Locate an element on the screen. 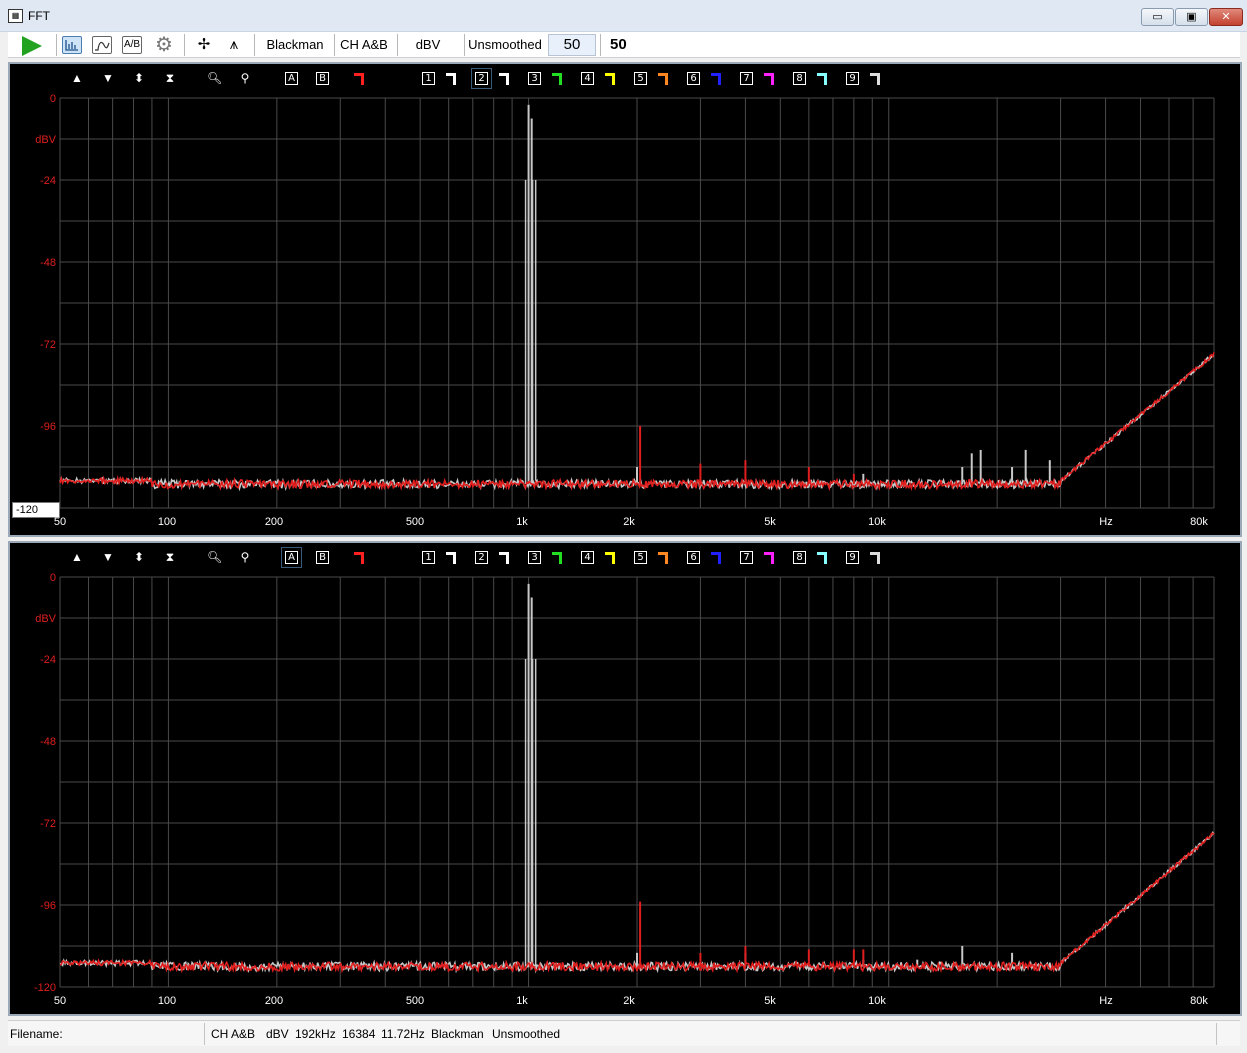 Image resolution: width=1247 pixels, height=1053 pixels. smoothing-select: Unsmoothed is located at coordinates (505, 45).